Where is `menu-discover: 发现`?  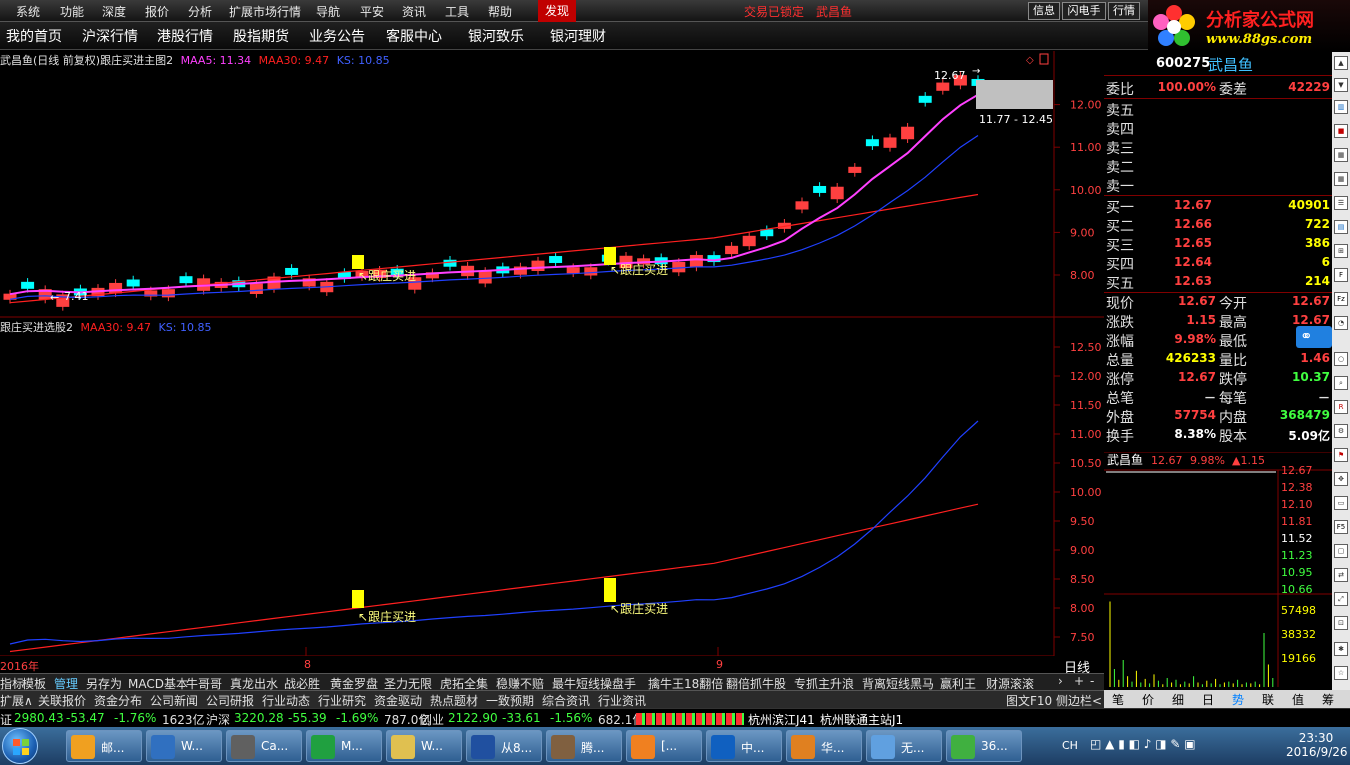
menu-discover: 发现 is located at coordinates (557, 11).